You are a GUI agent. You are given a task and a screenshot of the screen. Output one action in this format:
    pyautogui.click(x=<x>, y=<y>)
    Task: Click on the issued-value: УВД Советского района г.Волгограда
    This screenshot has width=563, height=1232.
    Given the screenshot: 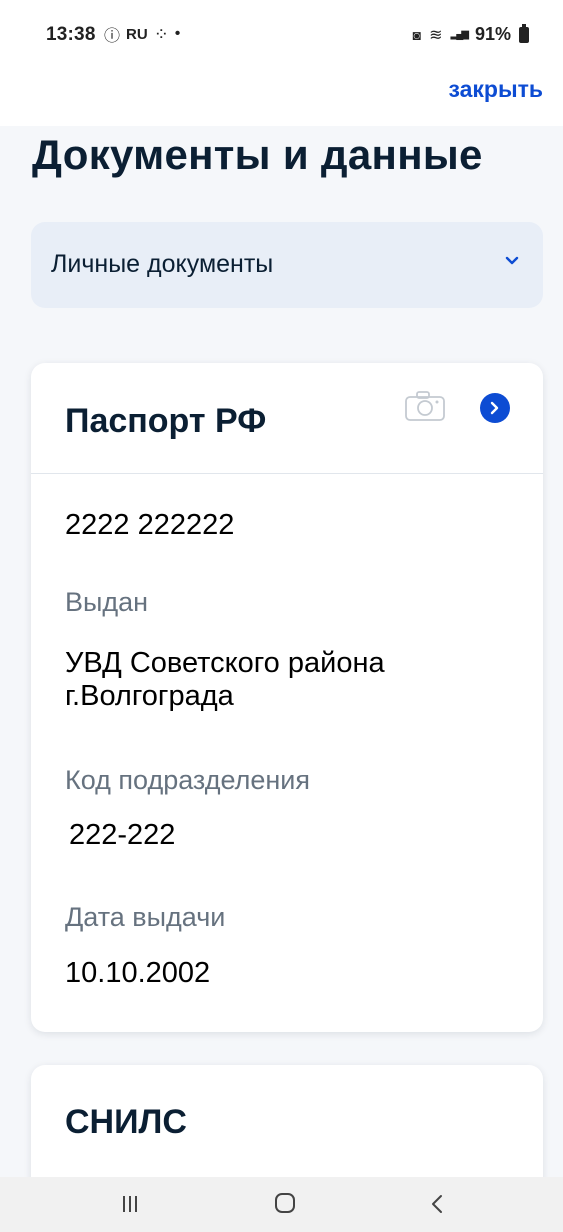 What is the action you would take?
    pyautogui.click(x=225, y=679)
    